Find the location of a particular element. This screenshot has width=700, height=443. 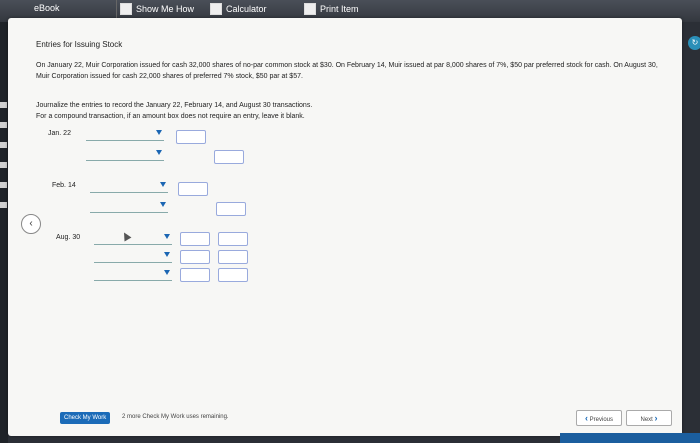

refresh-icon: ↻ is located at coordinates (694, 43).